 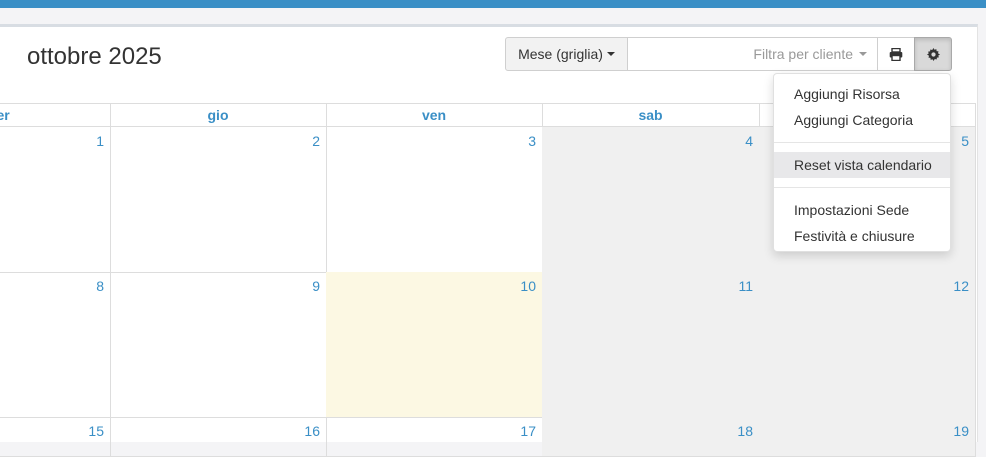 I want to click on day-cell: 1, so click(x=55, y=200).